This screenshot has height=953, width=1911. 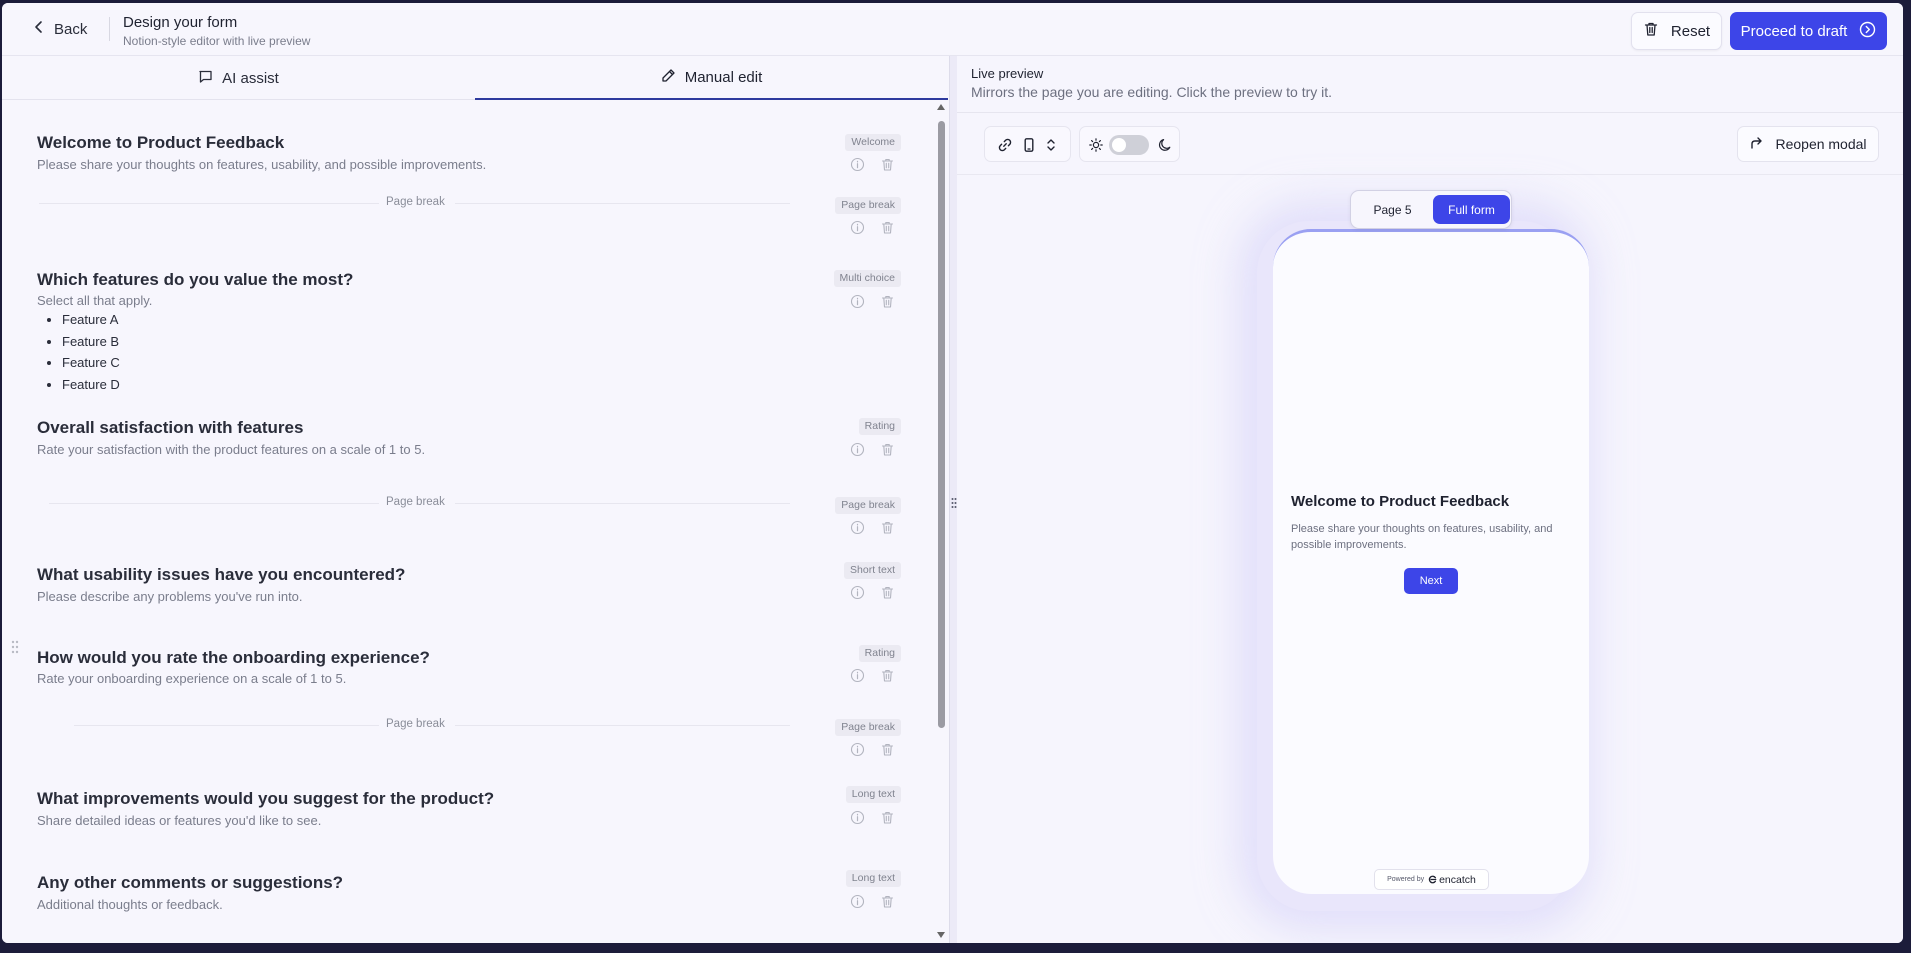 I want to click on drag-handle-icon, so click(x=15, y=647).